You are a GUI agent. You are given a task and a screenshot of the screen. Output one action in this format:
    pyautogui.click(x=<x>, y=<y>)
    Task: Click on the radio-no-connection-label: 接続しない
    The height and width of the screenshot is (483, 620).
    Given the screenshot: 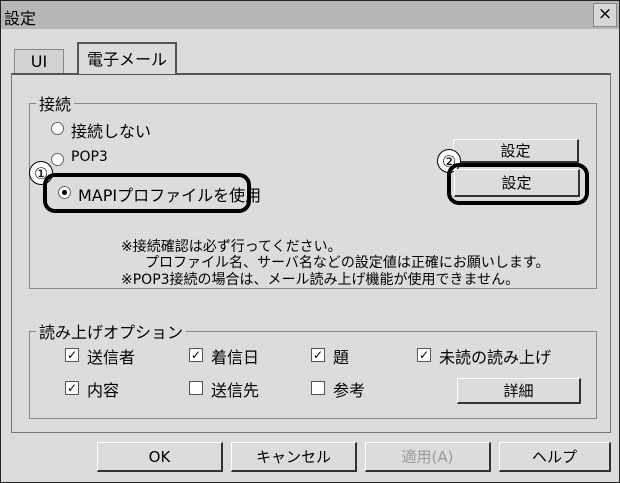 What is the action you would take?
    pyautogui.click(x=111, y=131)
    